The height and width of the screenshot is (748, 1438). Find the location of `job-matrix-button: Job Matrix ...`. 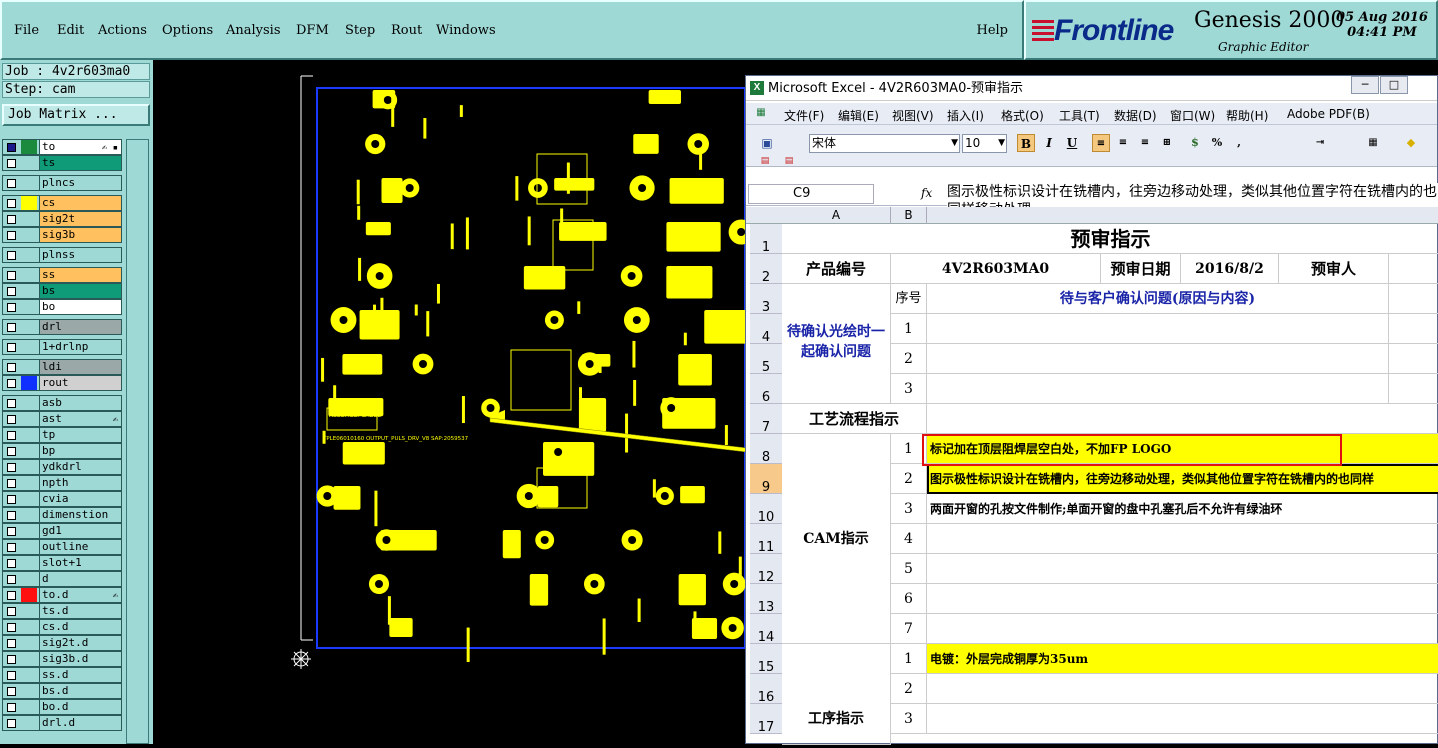

job-matrix-button: Job Matrix ... is located at coordinates (76, 115).